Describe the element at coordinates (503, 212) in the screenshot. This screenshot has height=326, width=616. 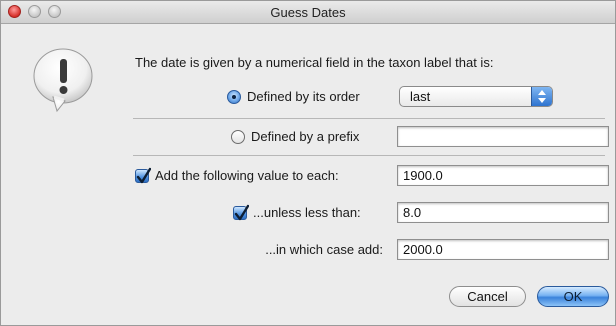
I see `unless-input: 8.0` at that location.